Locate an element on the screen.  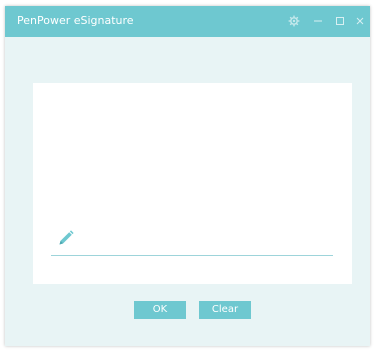
clear-button: Clear is located at coordinates (225, 310).